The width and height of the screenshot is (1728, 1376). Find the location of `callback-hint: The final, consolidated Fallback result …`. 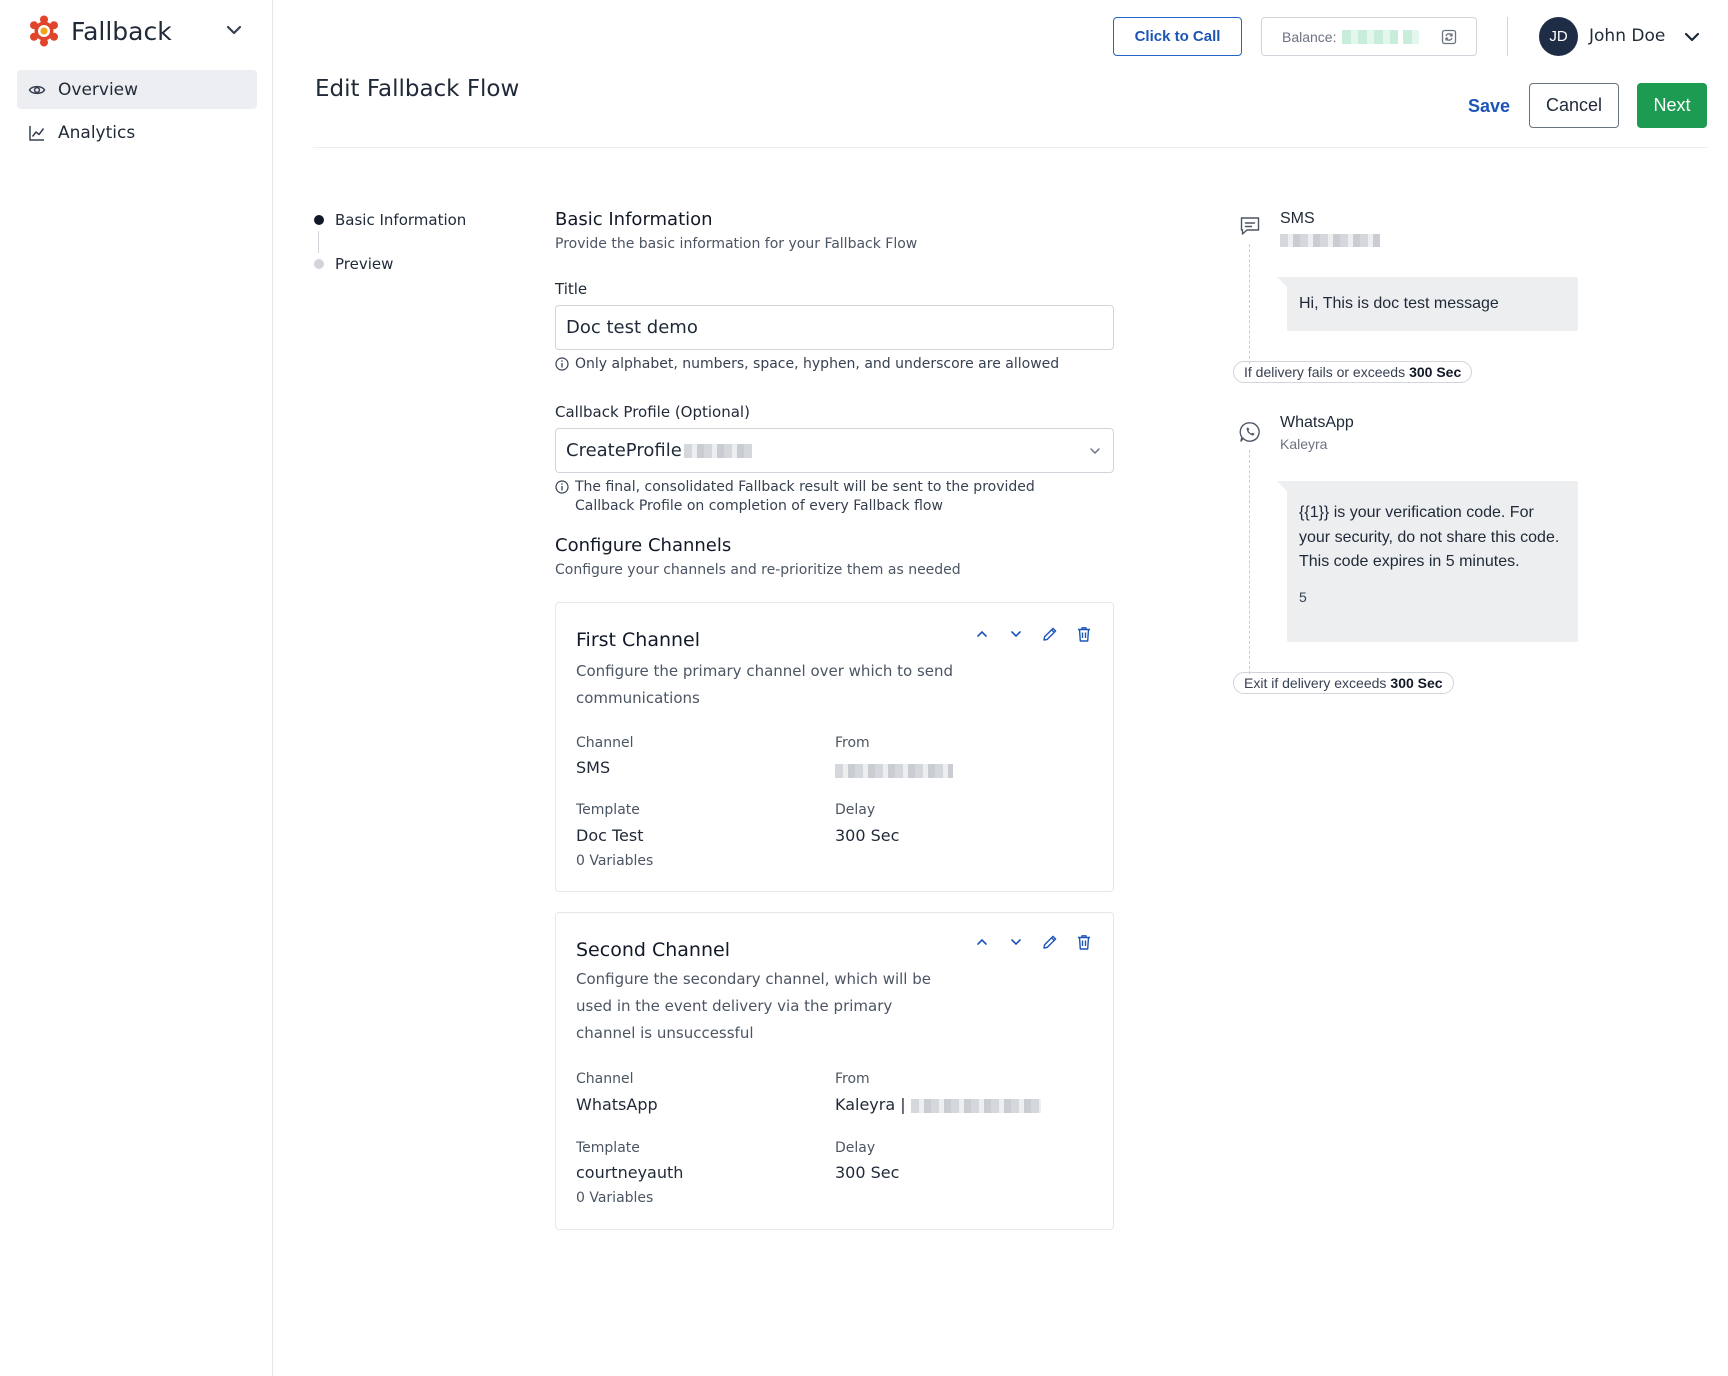

callback-hint: The final, consolidated Fallback result … is located at coordinates (795, 497).